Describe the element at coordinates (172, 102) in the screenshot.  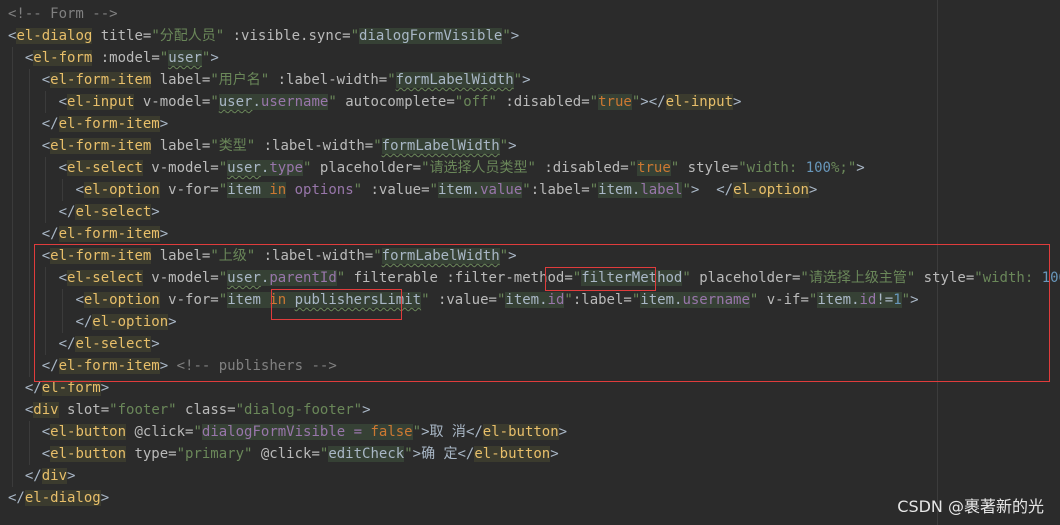
I see `code-token: v-model=` at that location.